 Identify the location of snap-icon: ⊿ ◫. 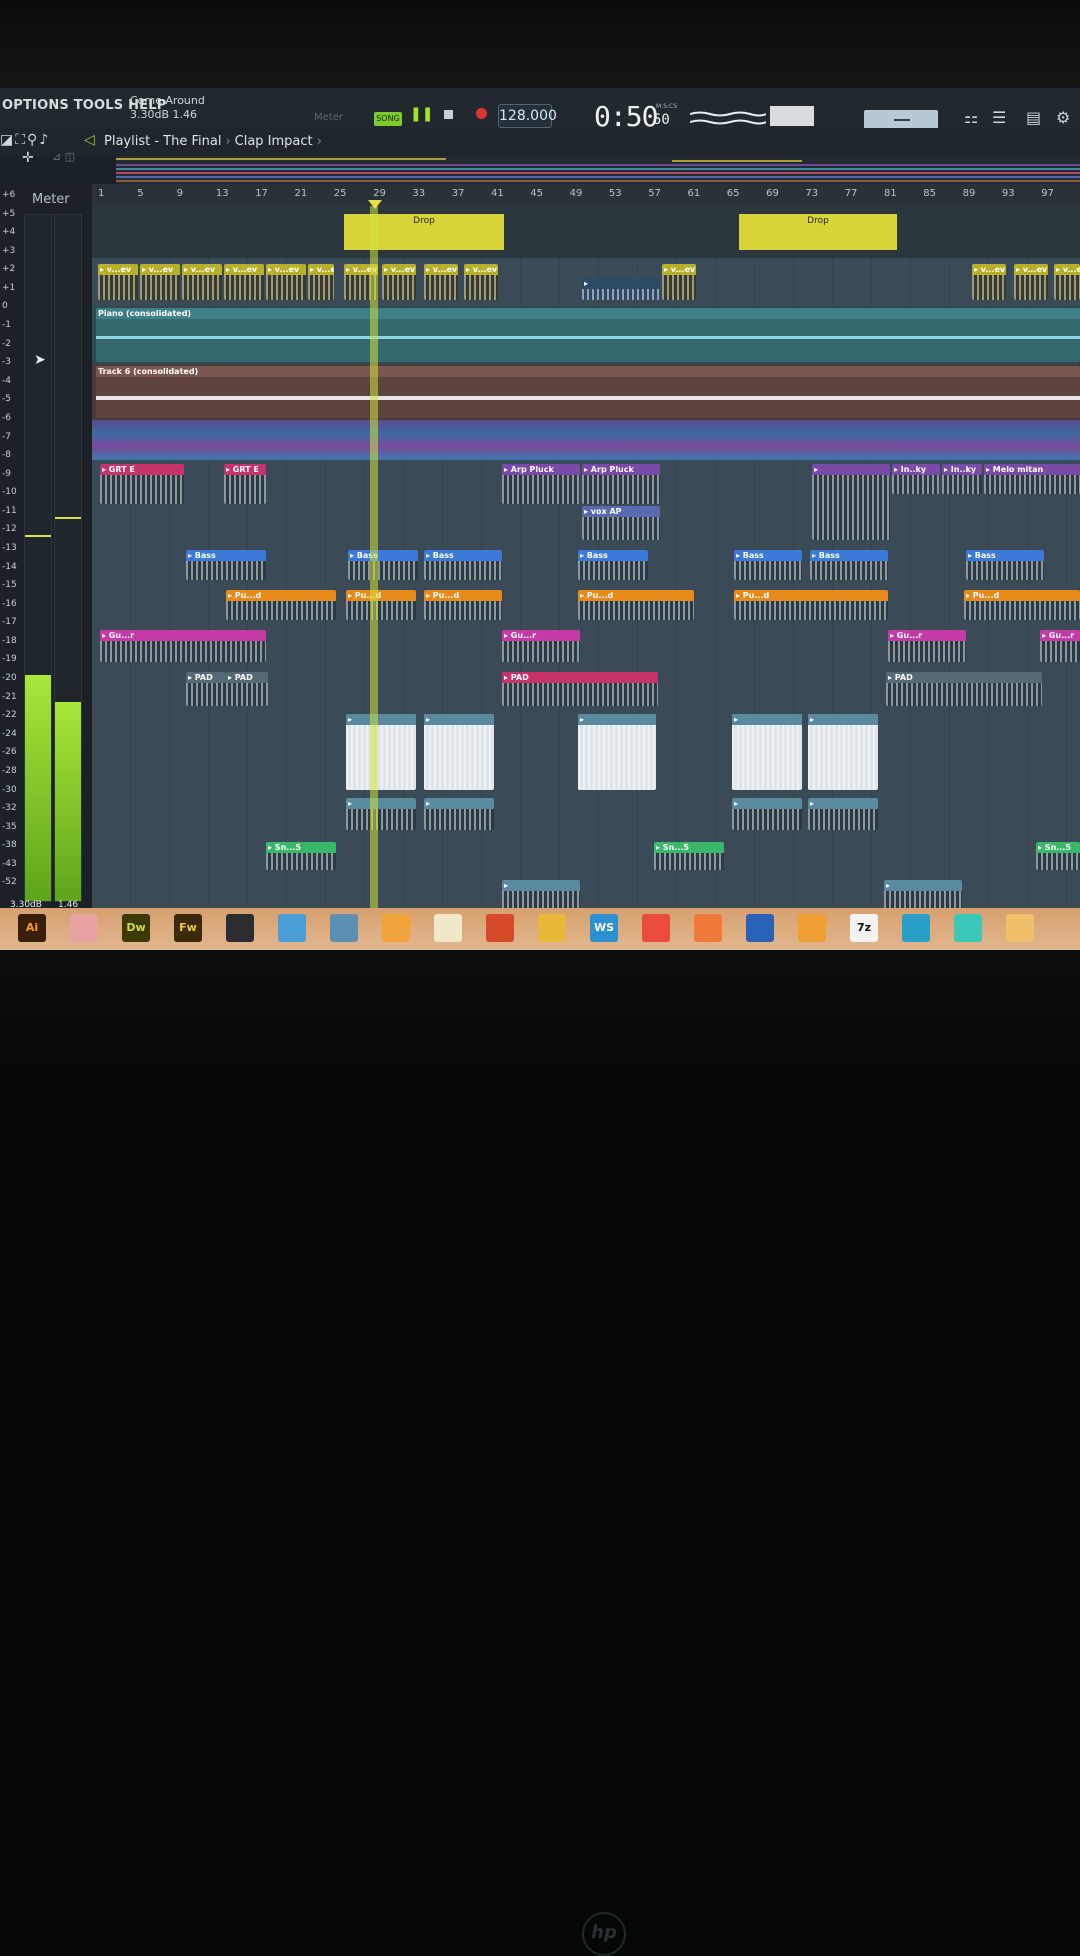
(63, 156).